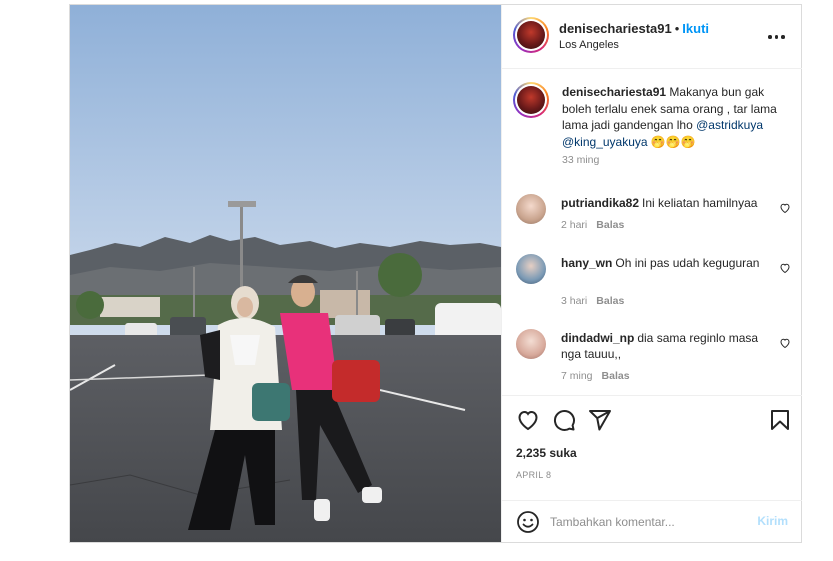 The height and width of the screenshot is (561, 833). I want to click on likes-count: 2,235 suka, so click(546, 453).